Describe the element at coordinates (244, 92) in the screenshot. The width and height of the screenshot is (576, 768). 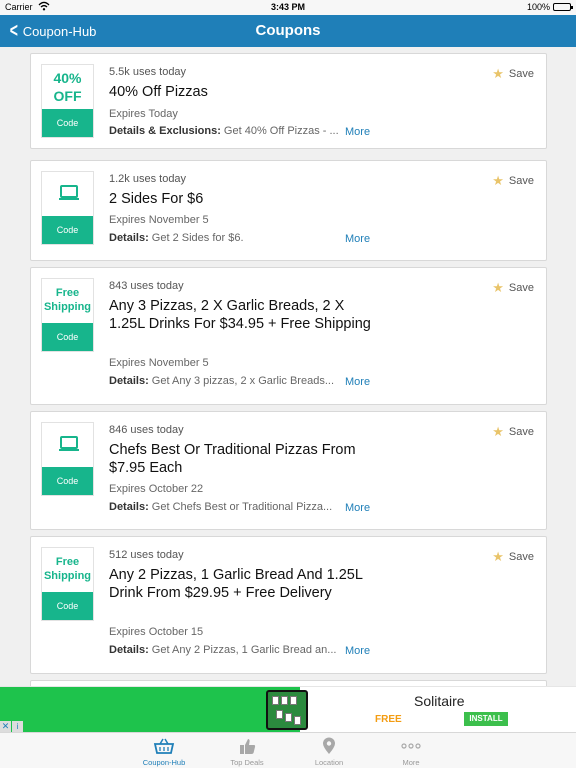
I see `coupon-title: 40% Off Pizzas` at that location.